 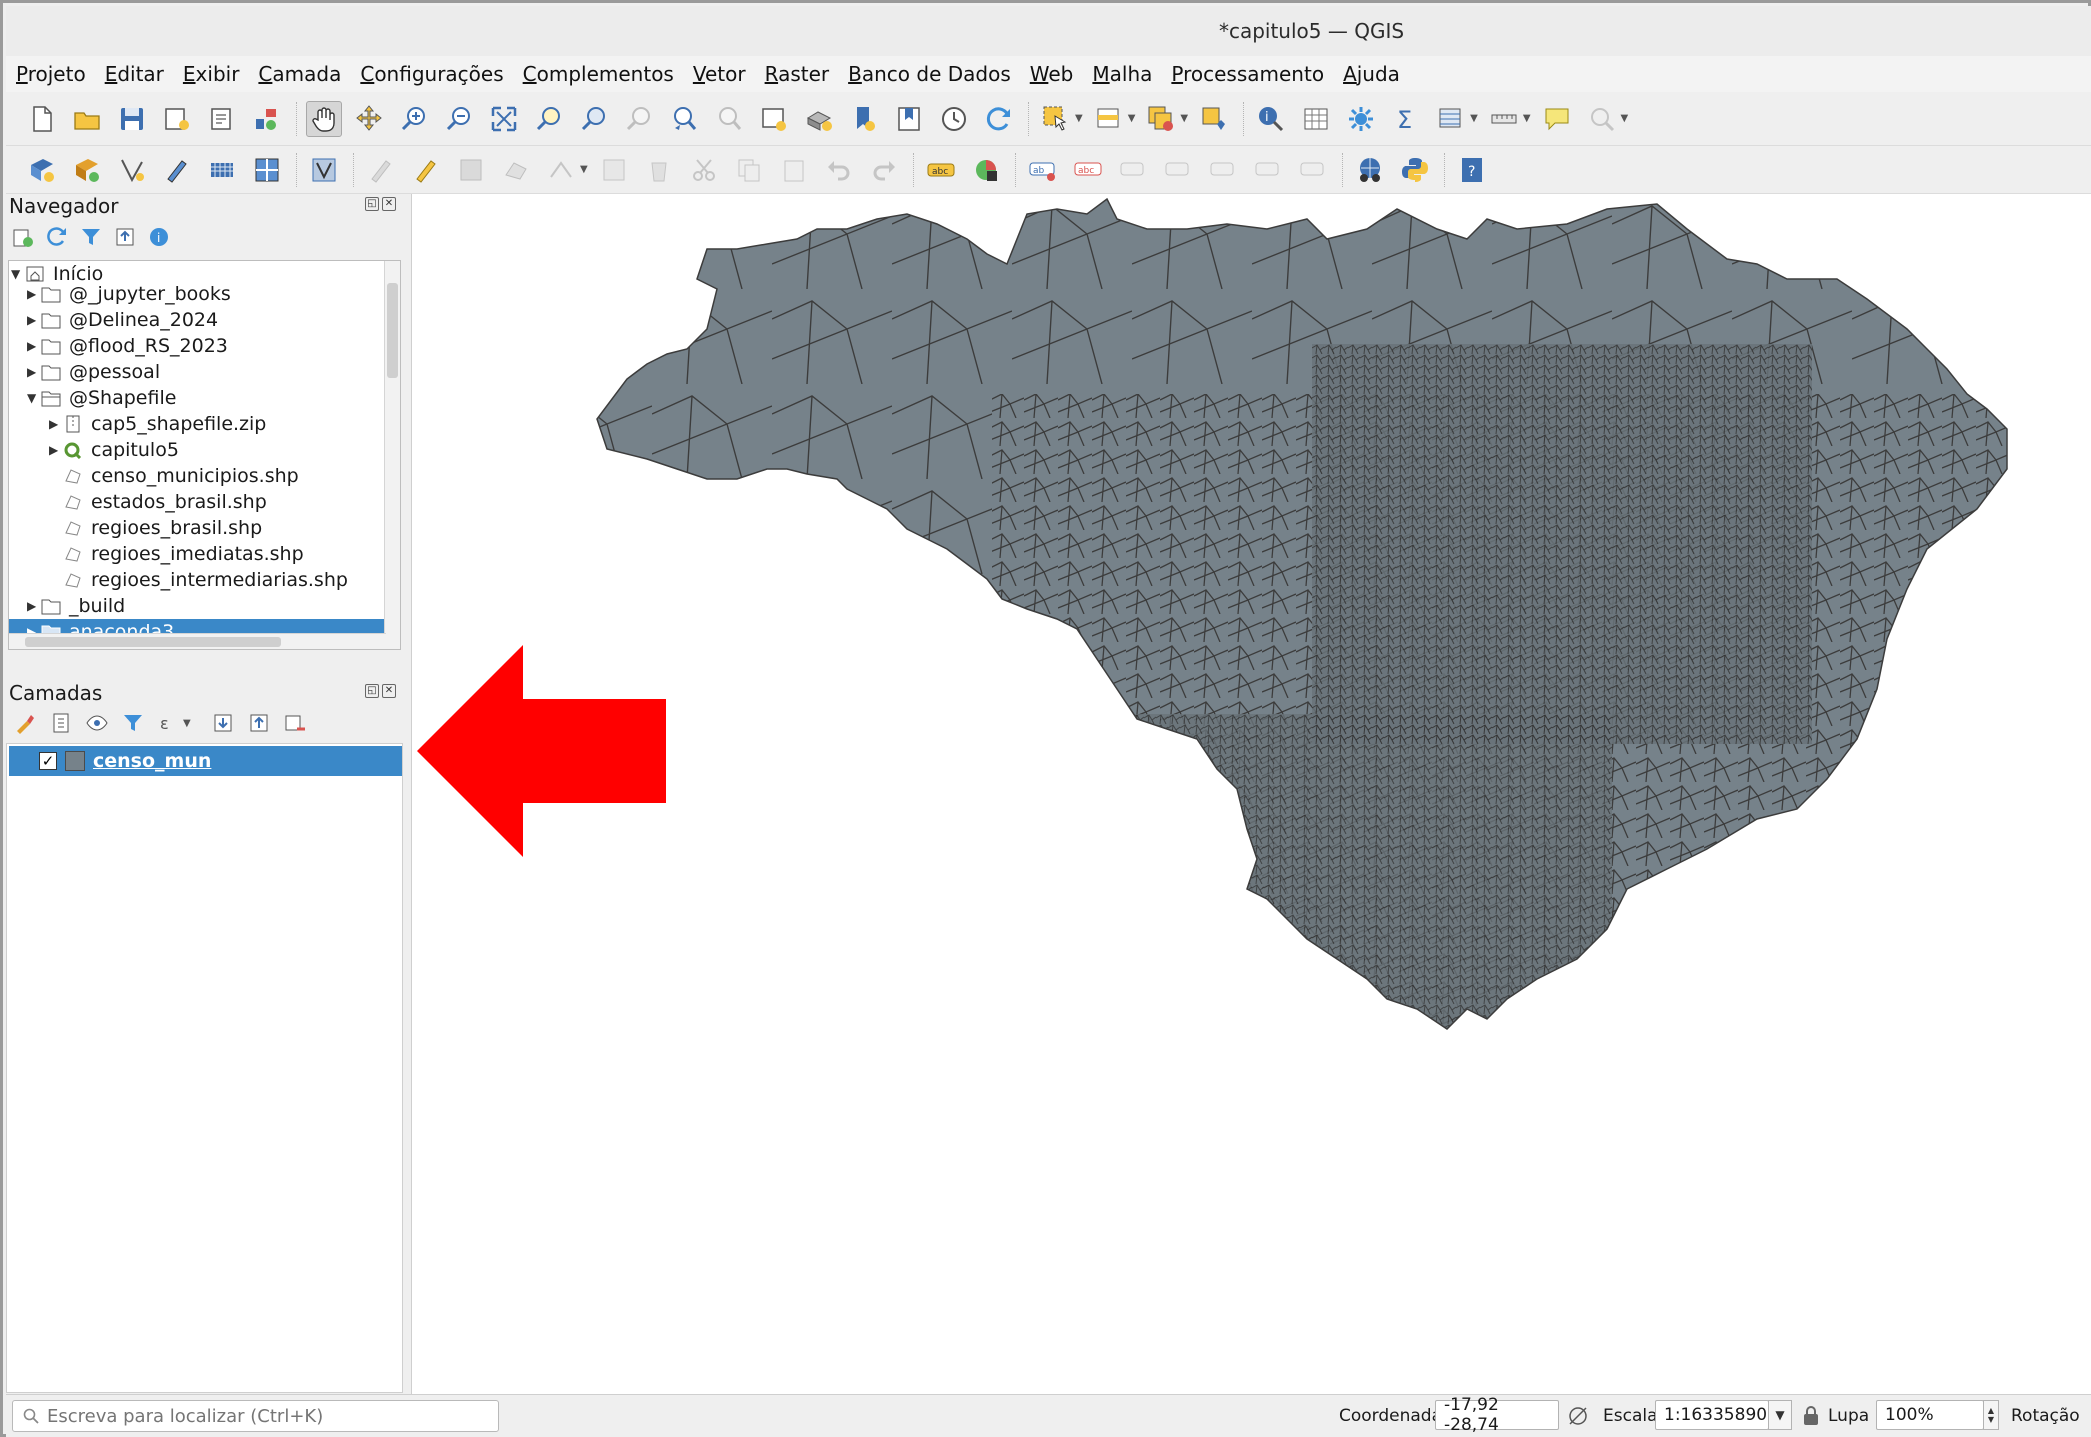 I want to click on cut-features-icon, so click(x=704, y=170).